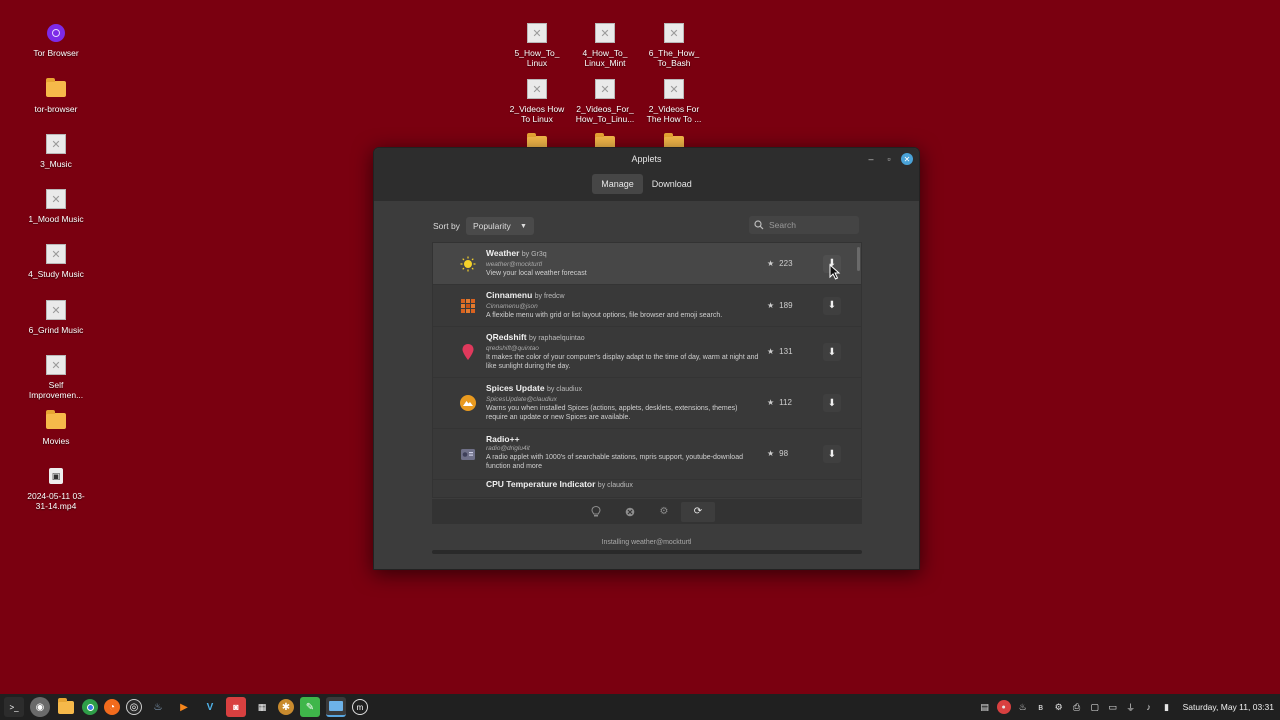 The height and width of the screenshot is (720, 1280). Describe the element at coordinates (56, 164) in the screenshot. I see `desktop-icon-label: 3_Music` at that location.